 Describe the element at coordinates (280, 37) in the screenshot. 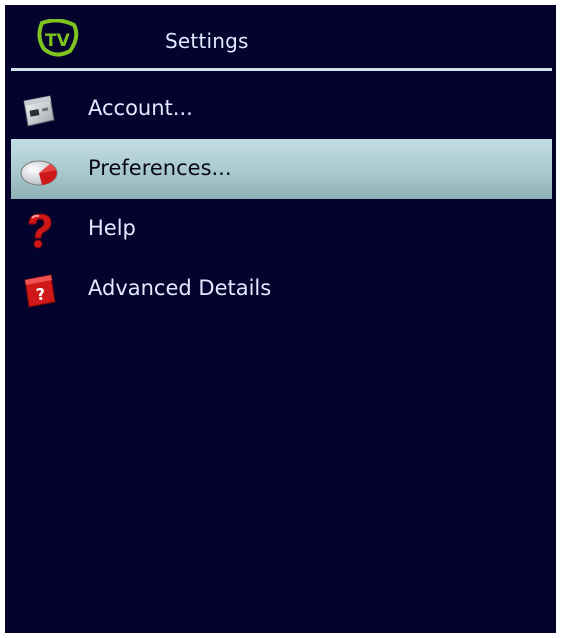

I see `title-bar: TV Settings` at that location.